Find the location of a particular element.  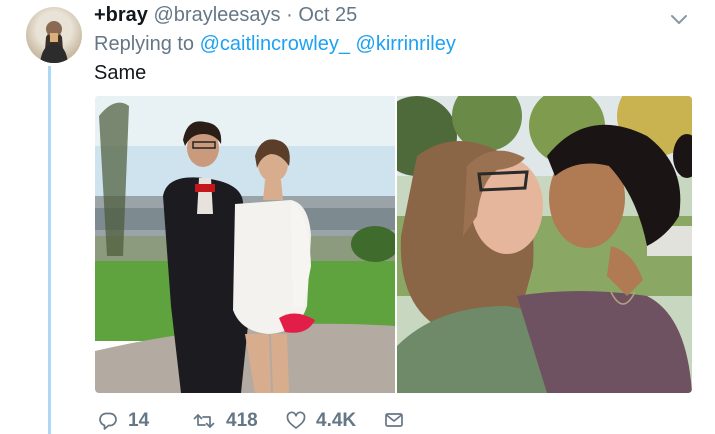

direct-message-button is located at coordinates (394, 420).